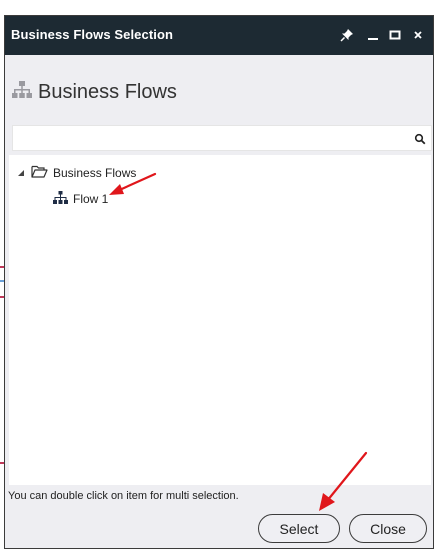  I want to click on page-header: Business Flows, so click(94, 92).